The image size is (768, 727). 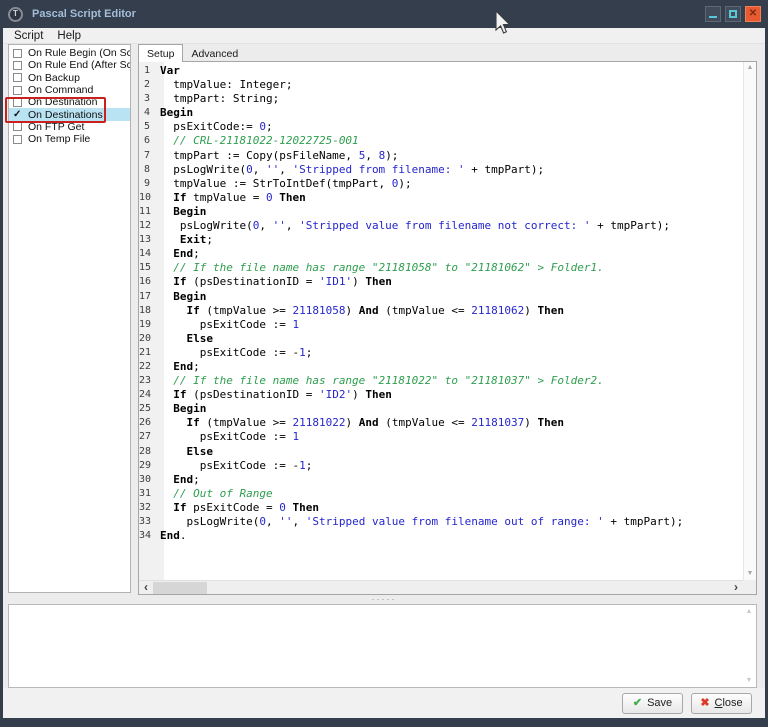 I want to click on code-line: 20 Else, so click(x=441, y=339).